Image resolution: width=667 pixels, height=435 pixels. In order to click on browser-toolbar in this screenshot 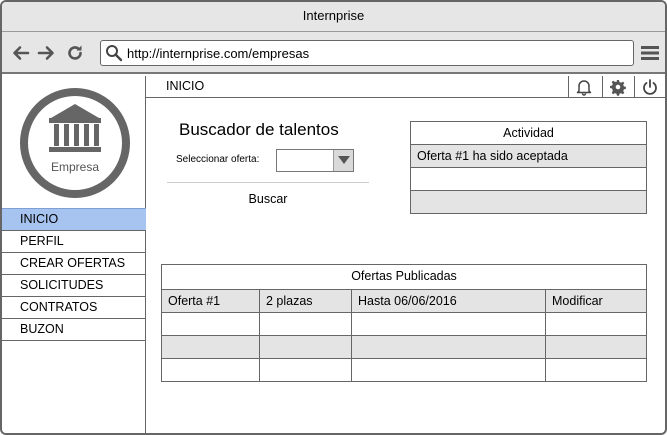, I will do `click(333, 53)`.